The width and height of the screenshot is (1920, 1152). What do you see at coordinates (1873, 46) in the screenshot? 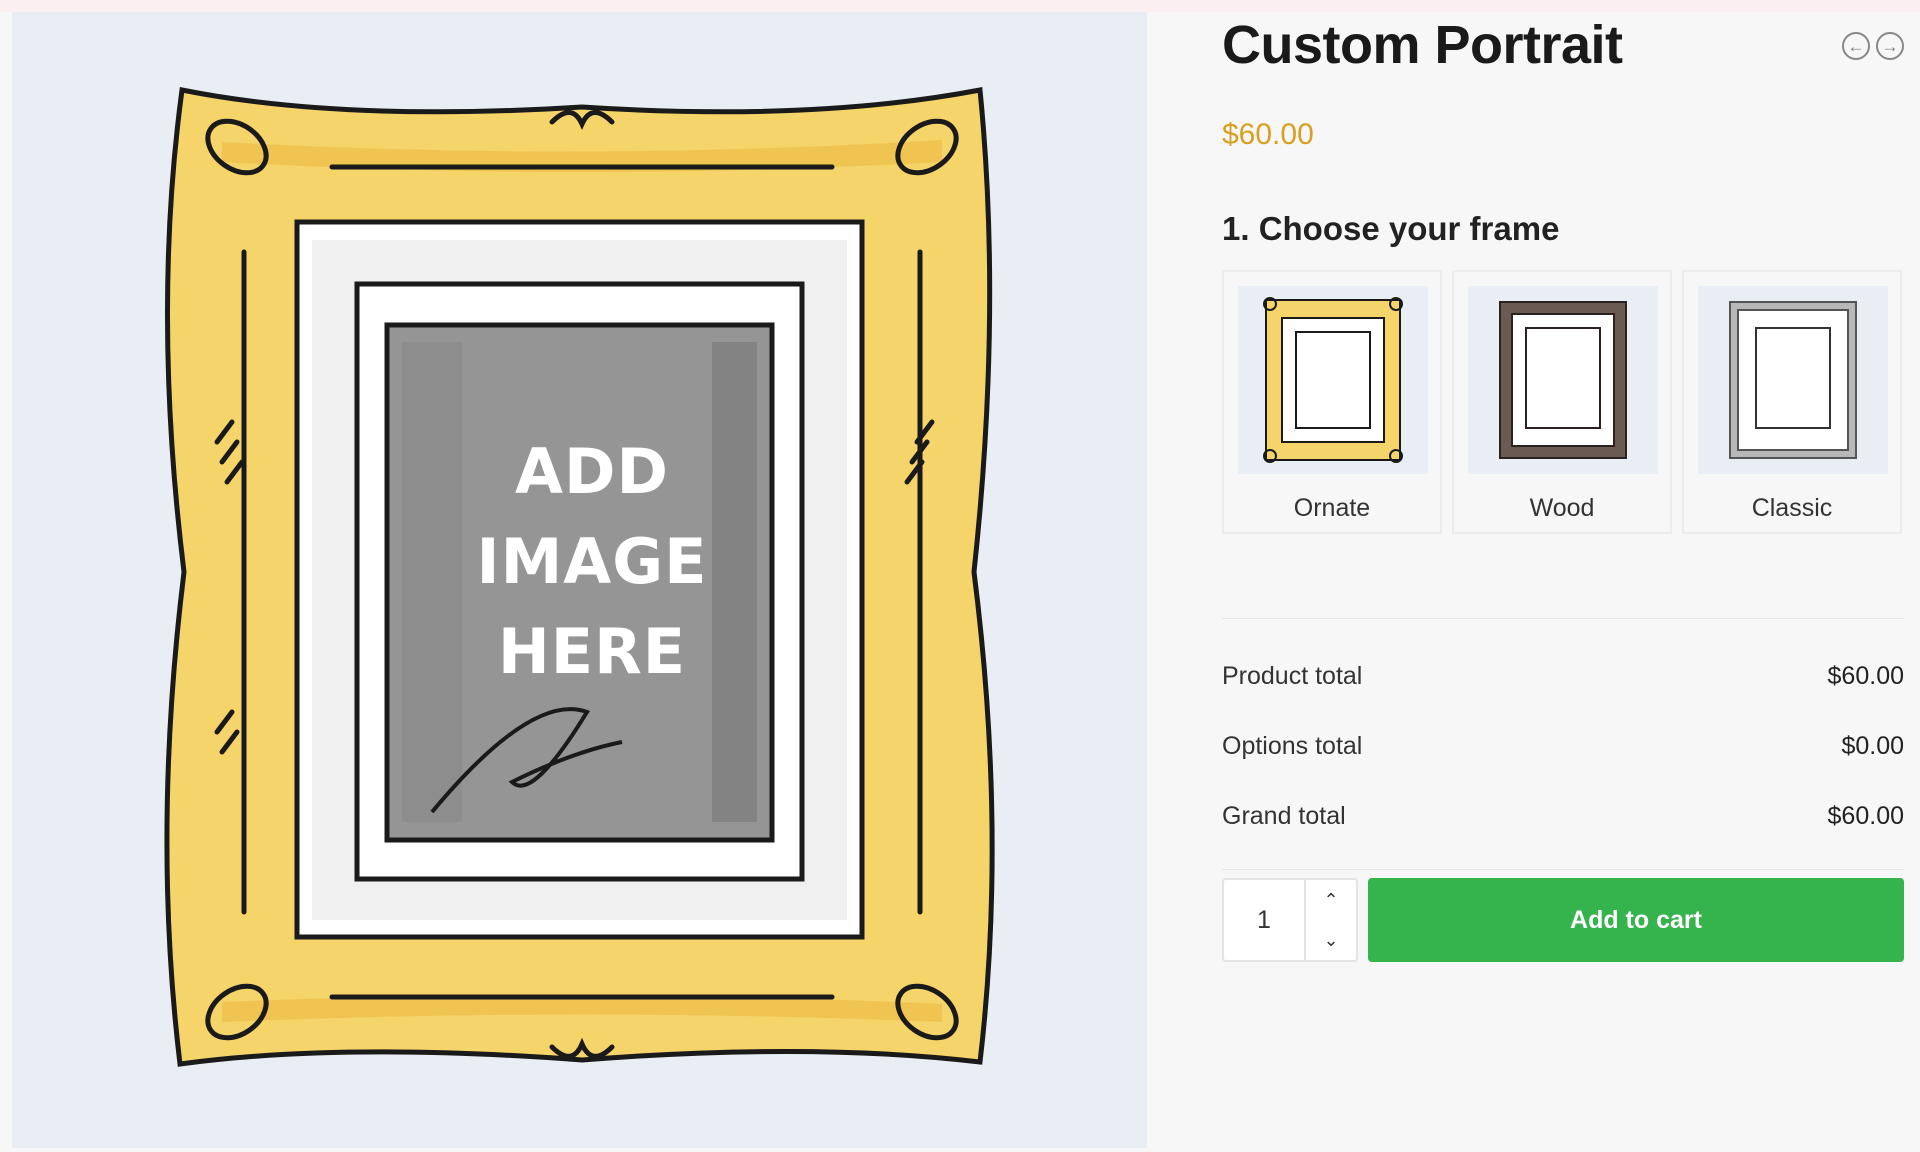
I see `product-navigation: ← →` at bounding box center [1873, 46].